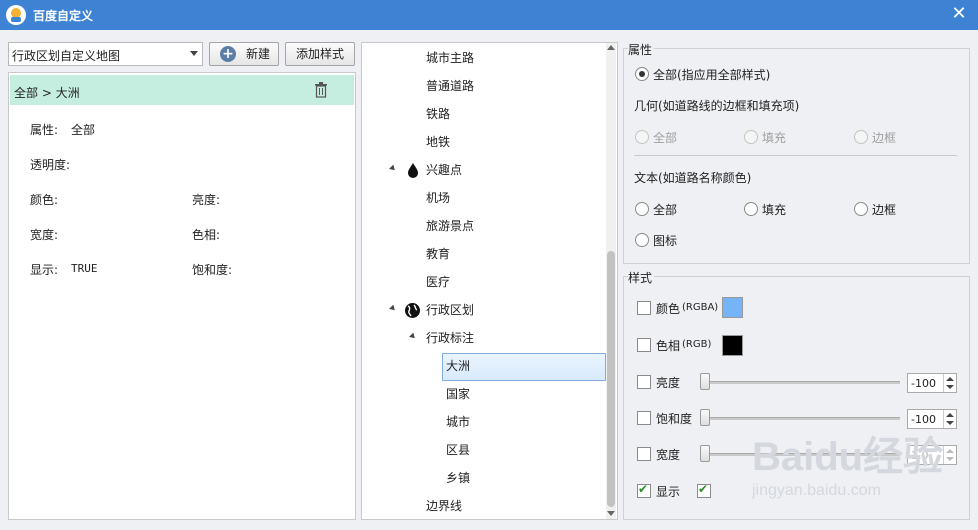 The width and height of the screenshot is (978, 530). I want to click on brightness-style-label: 亮度, so click(668, 383).